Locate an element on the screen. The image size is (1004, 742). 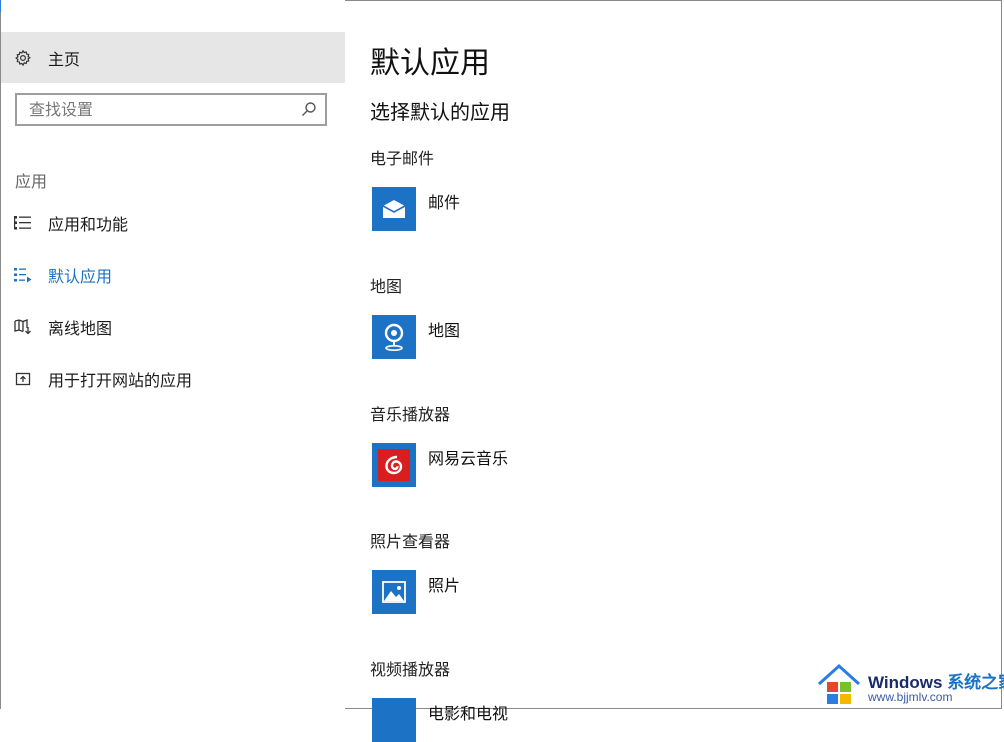
sidebar-item-label: 默认应用 is located at coordinates (80, 276).